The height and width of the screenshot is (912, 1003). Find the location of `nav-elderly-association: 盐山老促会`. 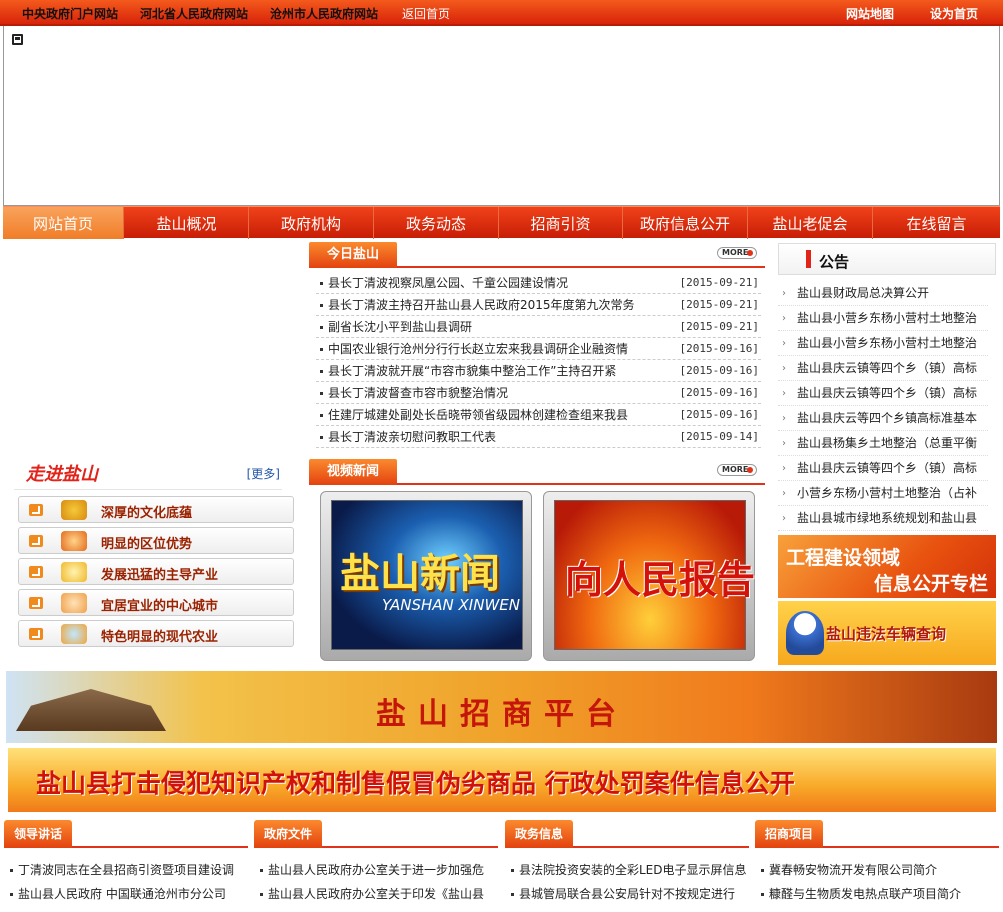

nav-elderly-association: 盐山老促会 is located at coordinates (810, 223).